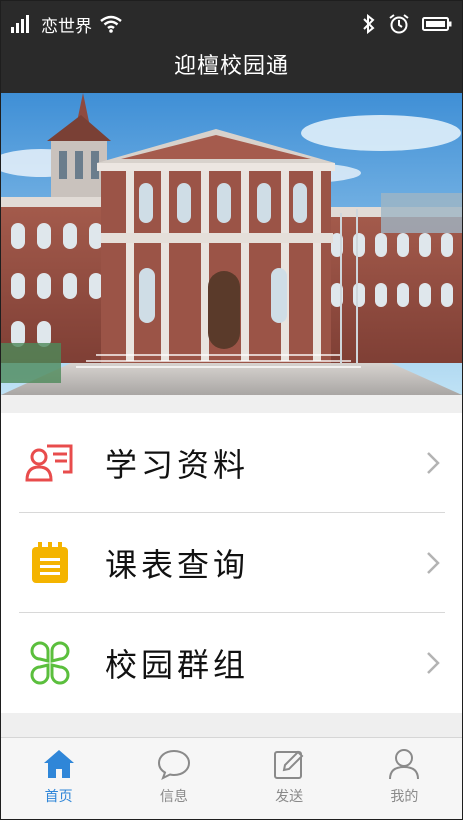 The height and width of the screenshot is (820, 463). What do you see at coordinates (173, 797) in the screenshot?
I see `tab-label-messages: 信息` at bounding box center [173, 797].